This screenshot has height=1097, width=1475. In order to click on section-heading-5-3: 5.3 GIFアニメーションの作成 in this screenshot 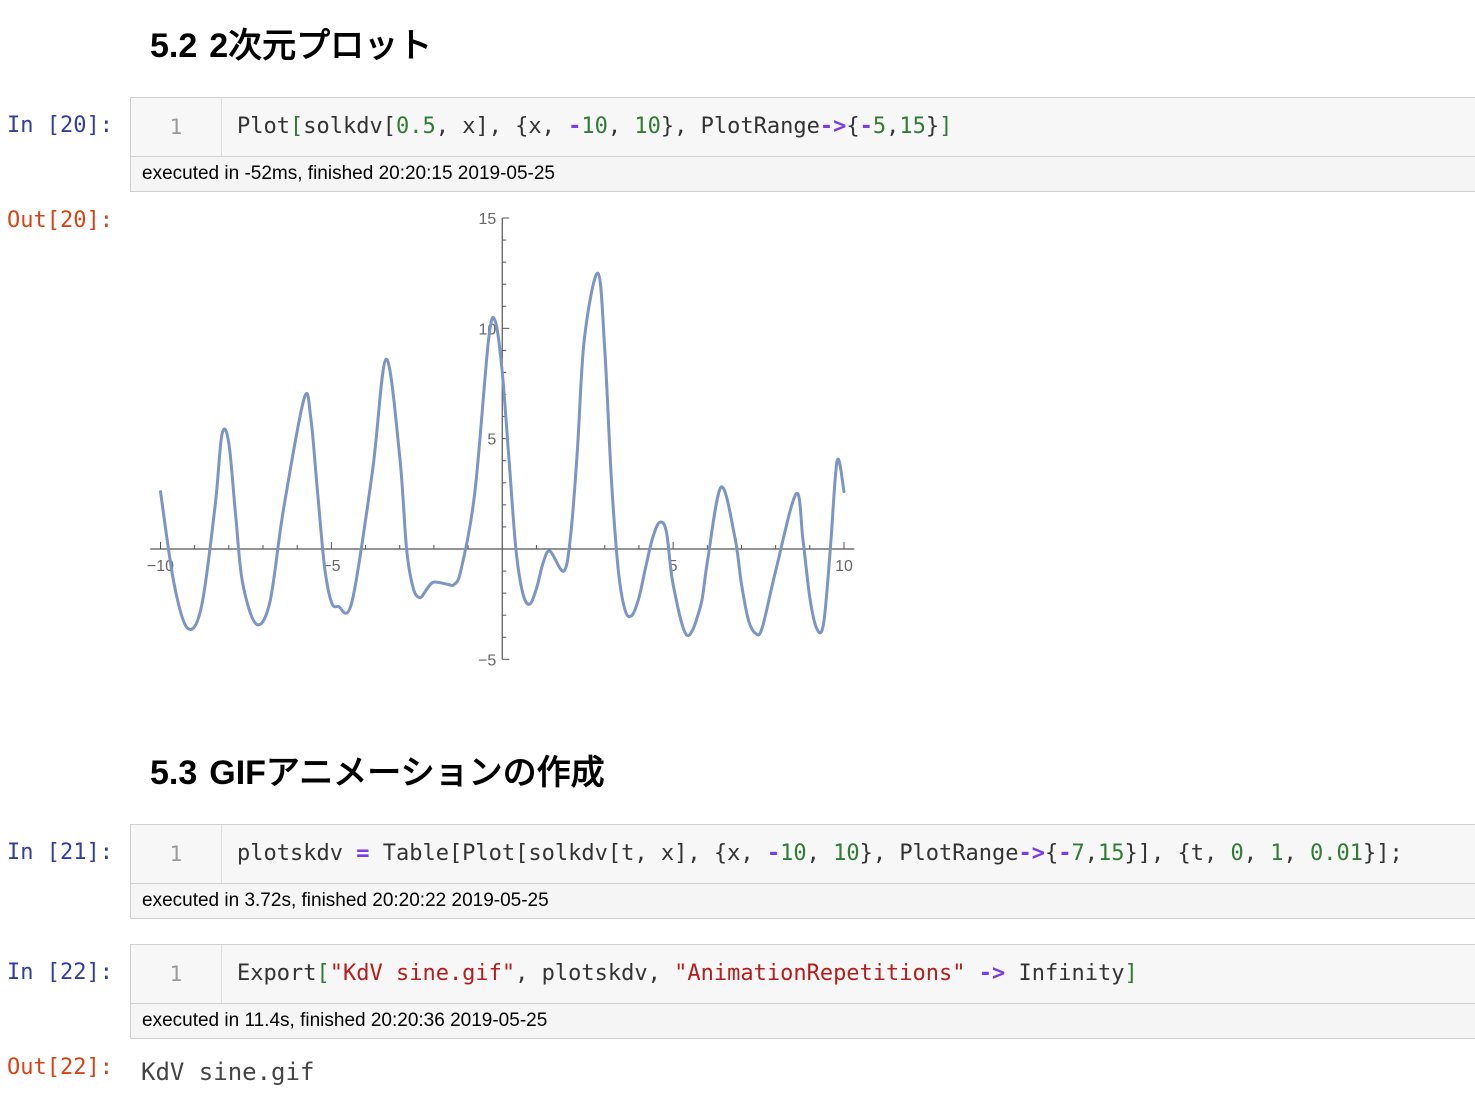, I will do `click(377, 769)`.